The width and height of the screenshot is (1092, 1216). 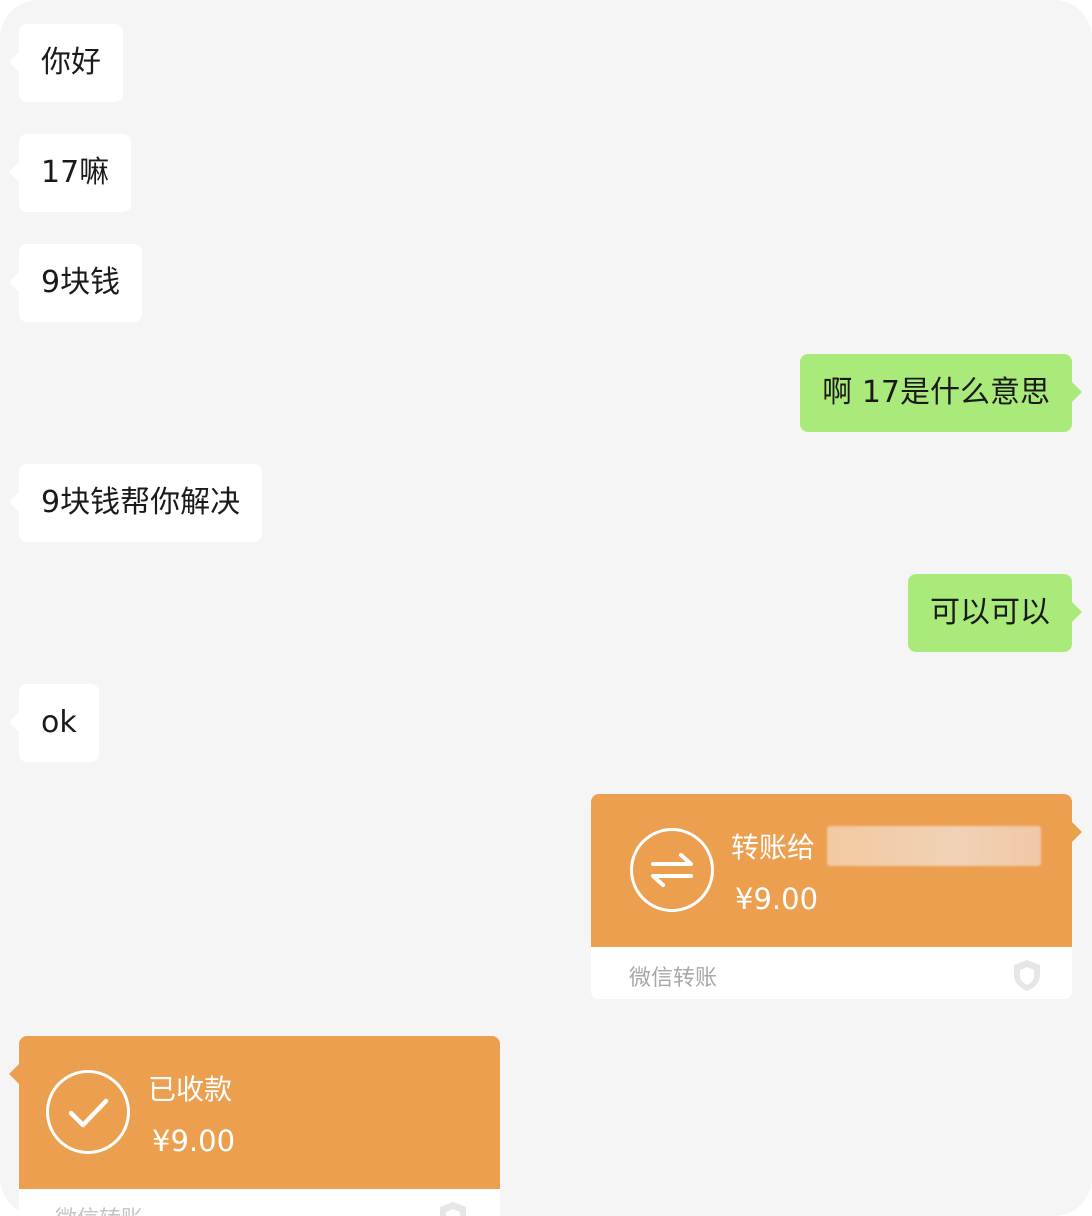 I want to click on message-text: ok, so click(x=59, y=722).